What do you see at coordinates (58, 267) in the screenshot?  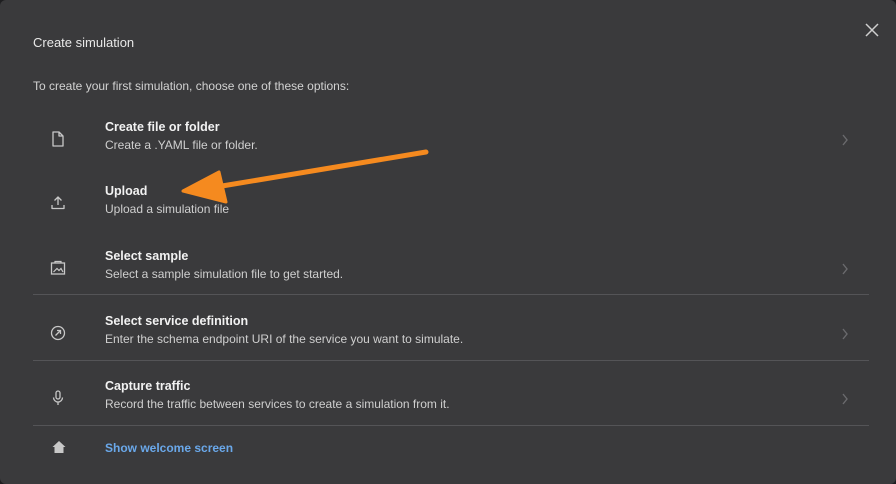 I see `image-sample-icon` at bounding box center [58, 267].